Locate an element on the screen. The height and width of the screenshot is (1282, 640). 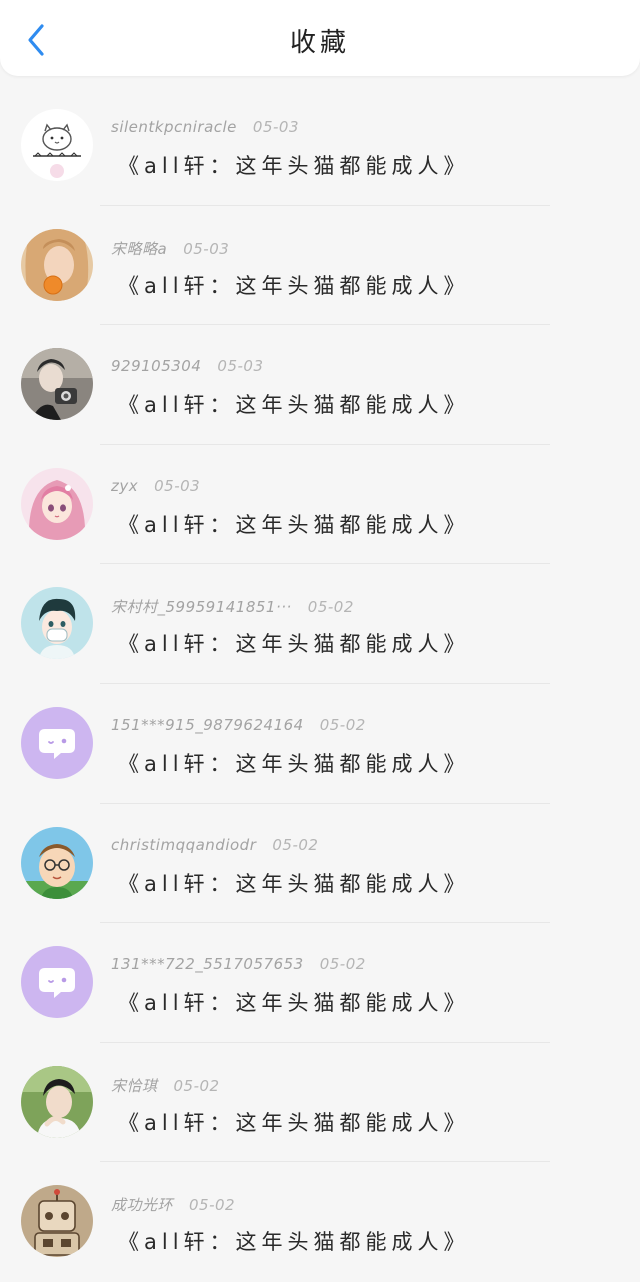
top-bar: 收藏 is located at coordinates (320, 38).